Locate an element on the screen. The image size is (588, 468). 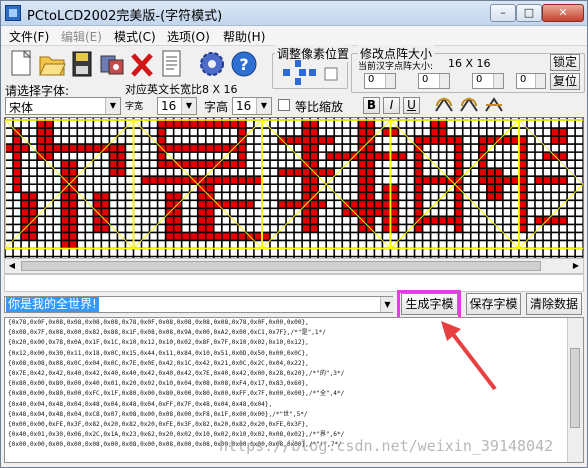
menu-bar: 文件(F) 编辑(E) 模式(C) 选项(O) 帮助(H) is located at coordinates (294, 36).